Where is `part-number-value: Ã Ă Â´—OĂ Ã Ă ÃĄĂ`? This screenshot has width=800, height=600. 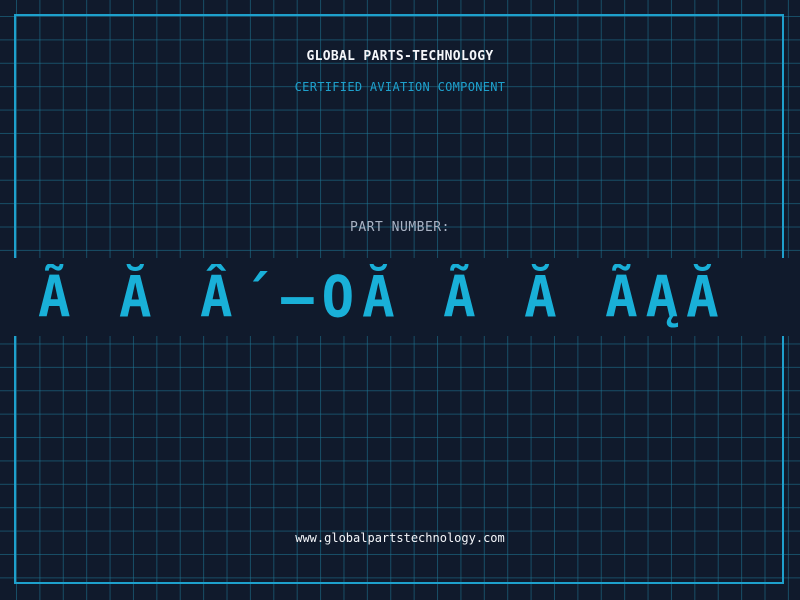 part-number-value: Ã Ă Â´—OĂ Ã Ă ÃĄĂ is located at coordinates (382, 297).